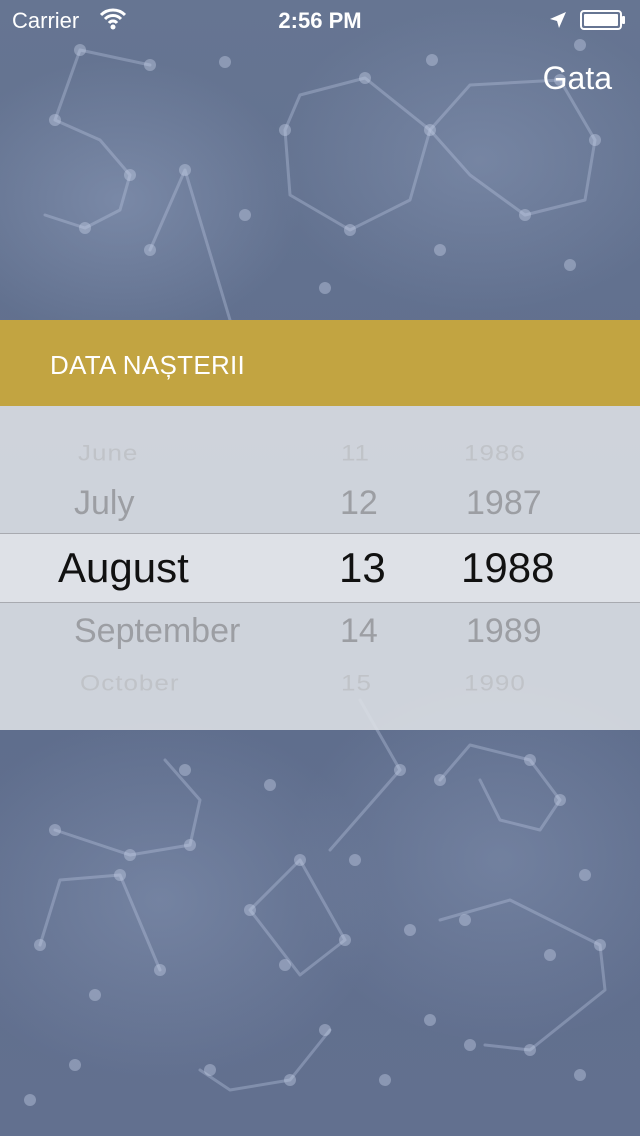 The width and height of the screenshot is (640, 1136). Describe the element at coordinates (355, 453) in the screenshot. I see `picker-day-option: 11` at that location.